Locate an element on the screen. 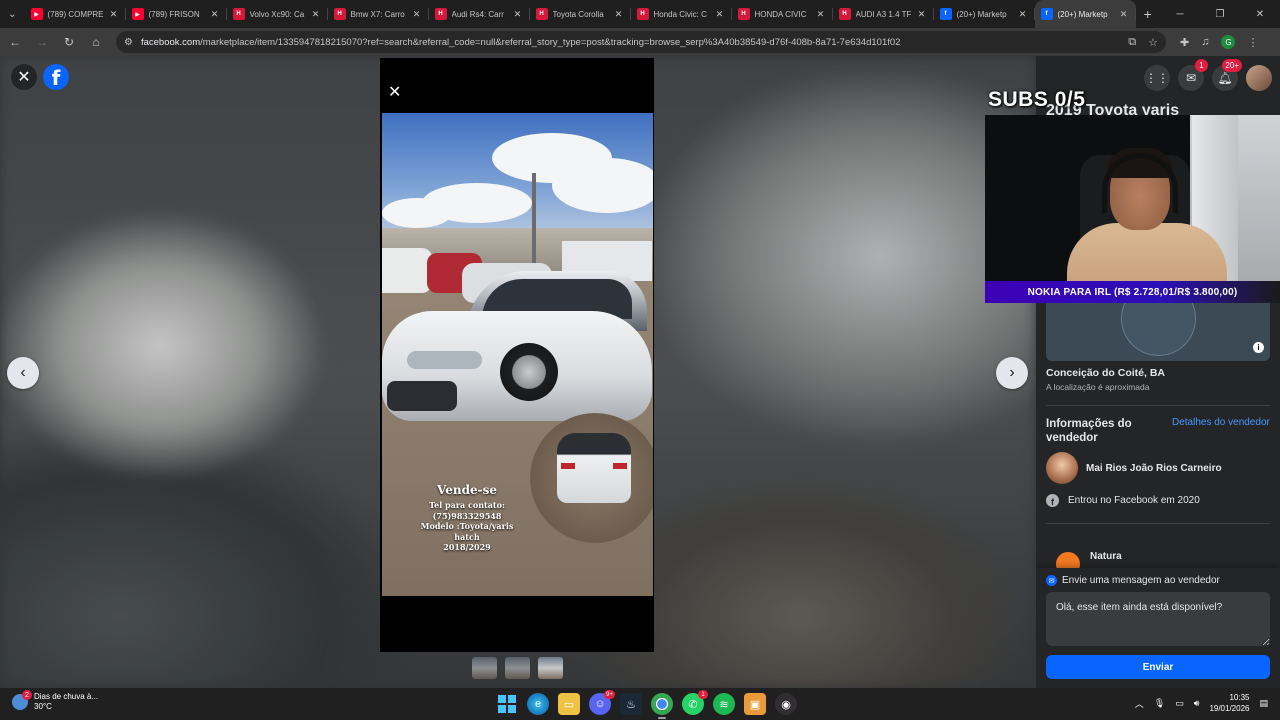 This screenshot has height=720, width=1280. browser-tab: H AUDI A3 1.4 TF ✕ is located at coordinates (883, 14).